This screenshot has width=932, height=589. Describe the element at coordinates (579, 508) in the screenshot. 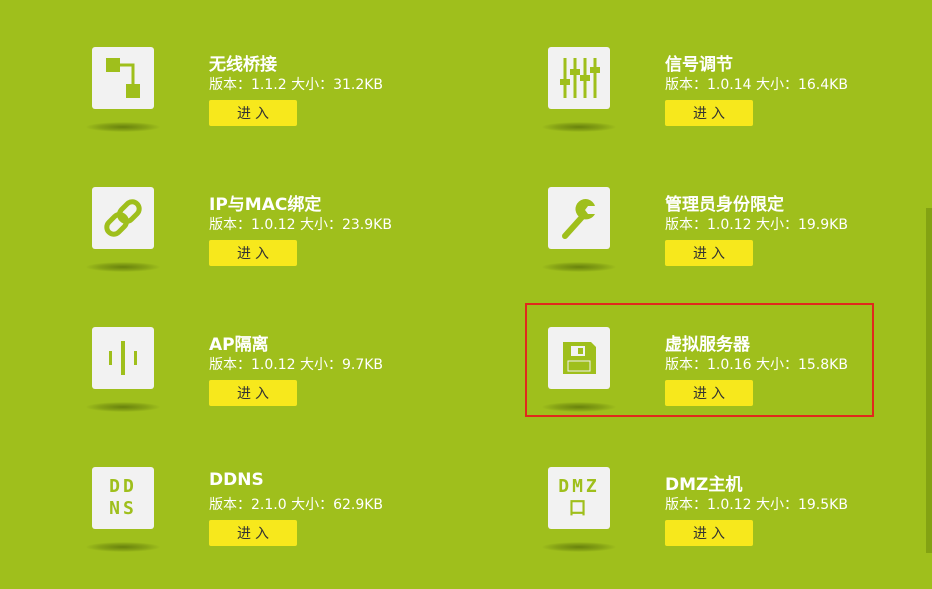

I see `dmz-icon-line-2: 口` at that location.